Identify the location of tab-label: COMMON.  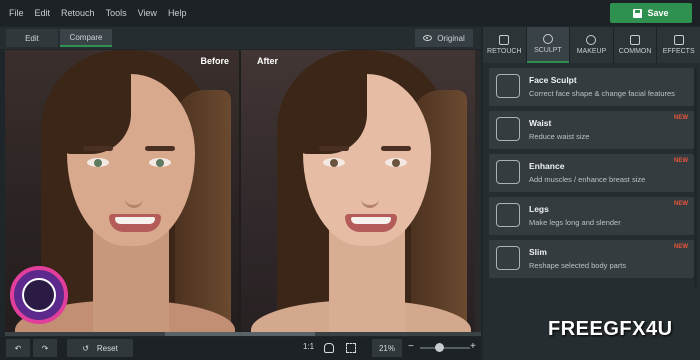
(635, 51).